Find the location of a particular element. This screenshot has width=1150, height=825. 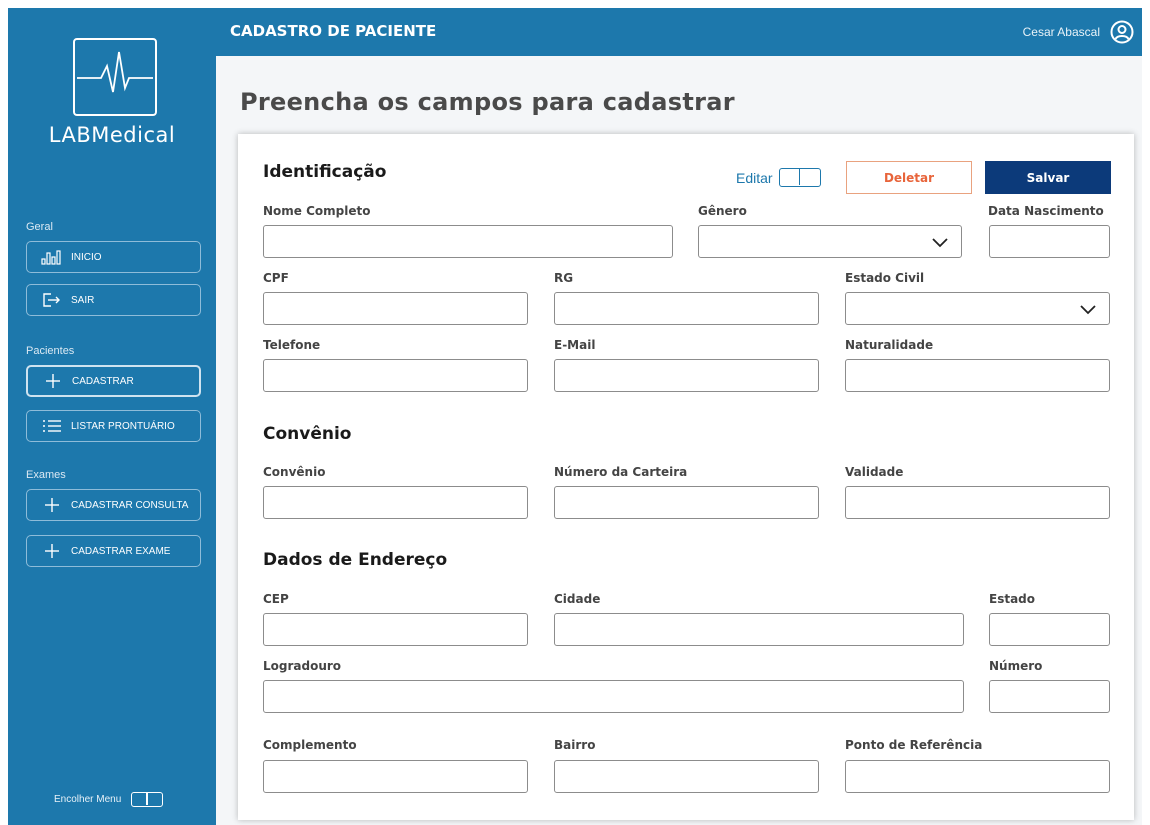

logo is located at coordinates (115, 77).